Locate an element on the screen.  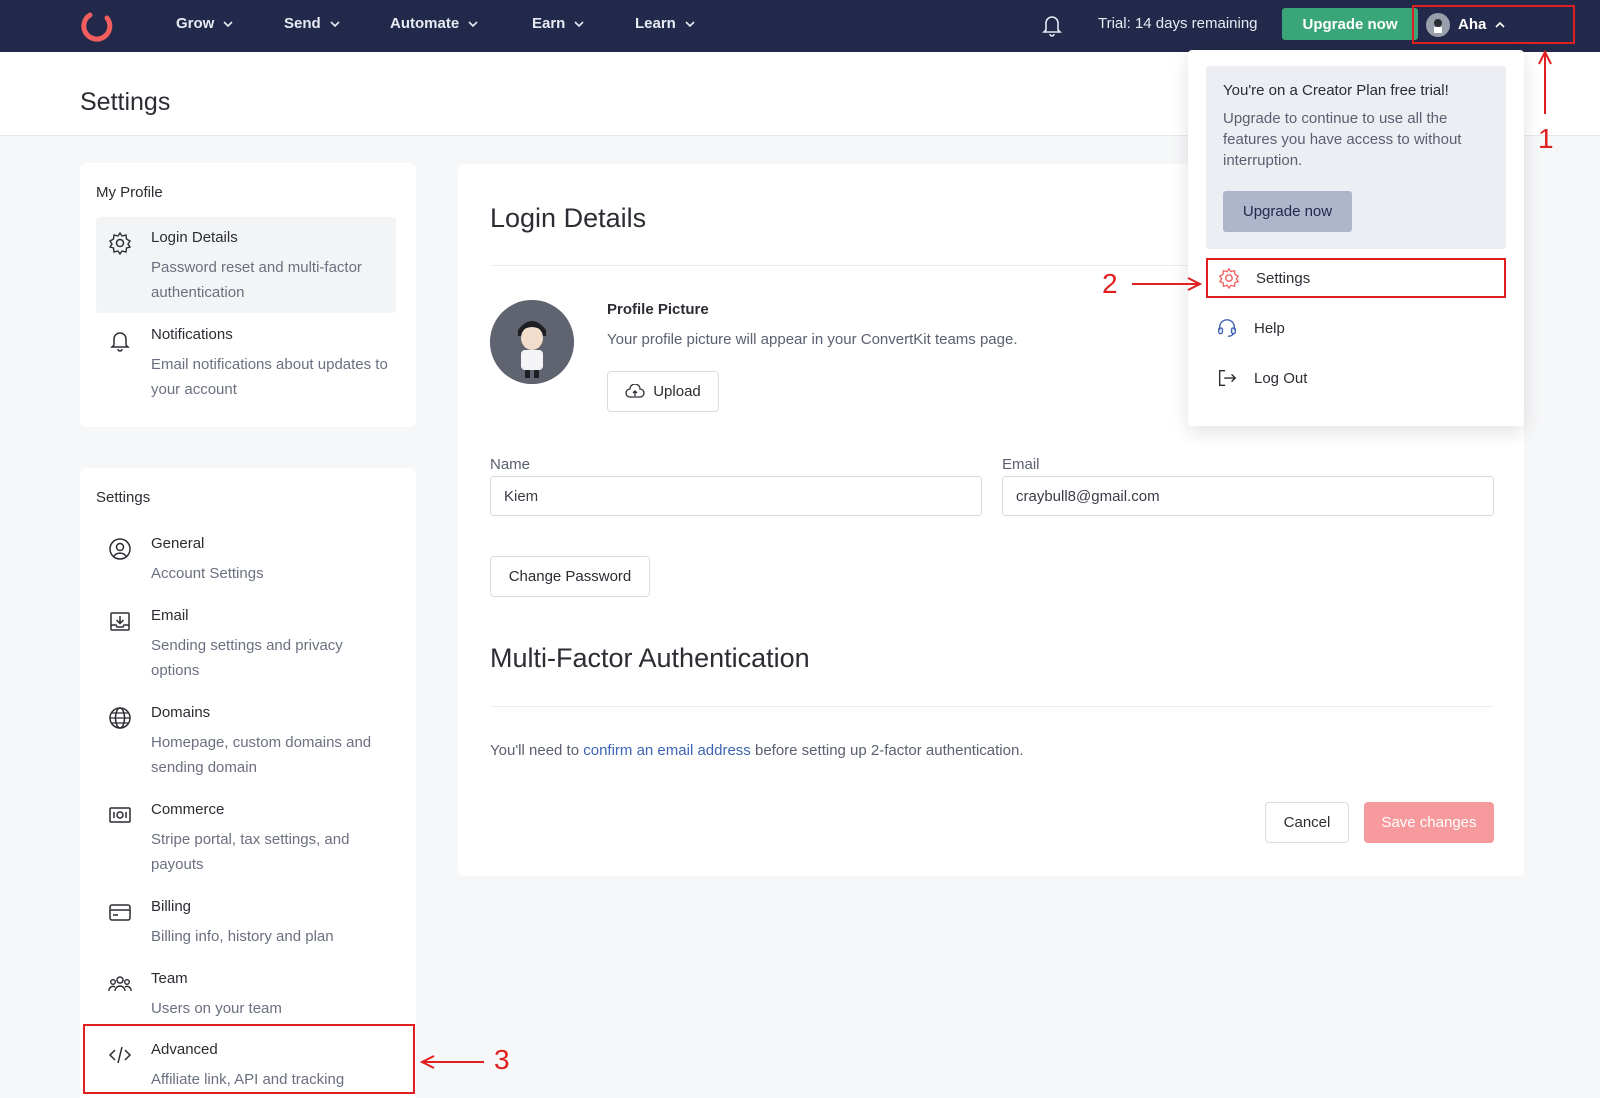
nav-grow: Grow is located at coordinates (205, 23).